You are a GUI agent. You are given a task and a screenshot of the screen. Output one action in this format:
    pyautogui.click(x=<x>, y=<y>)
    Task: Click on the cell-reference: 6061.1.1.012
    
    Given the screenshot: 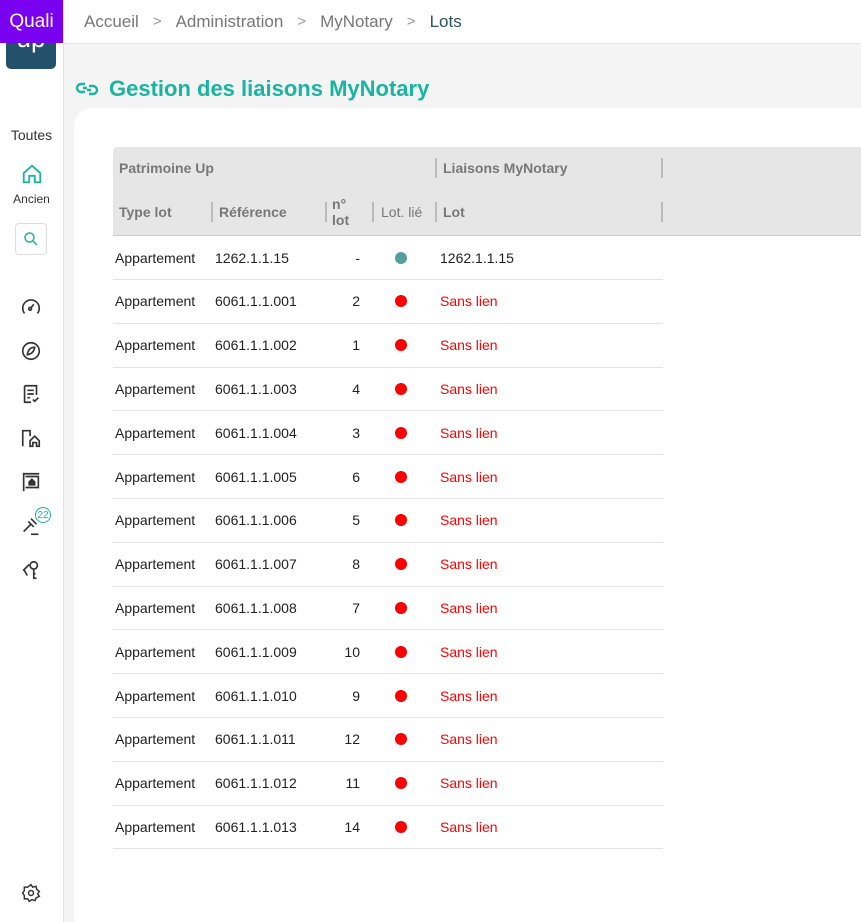 What is the action you would take?
    pyautogui.click(x=256, y=783)
    